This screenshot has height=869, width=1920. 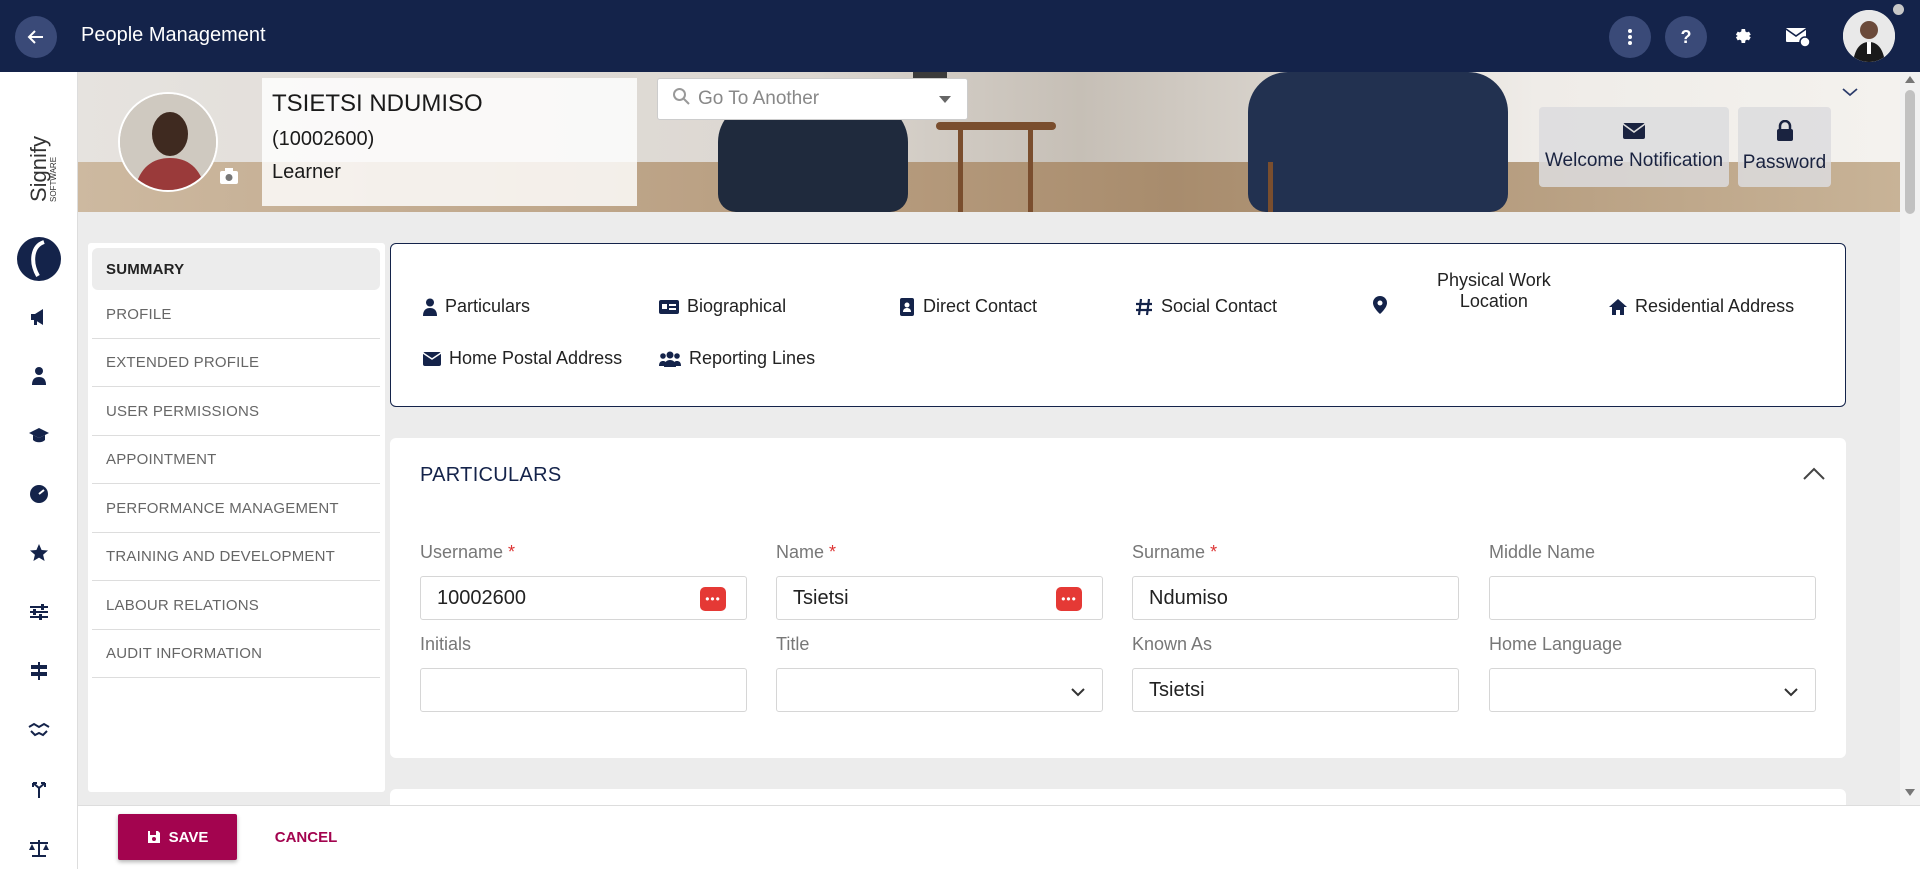 I want to click on nav-audit-information: AUDIT INFORMATION, so click(x=236, y=654).